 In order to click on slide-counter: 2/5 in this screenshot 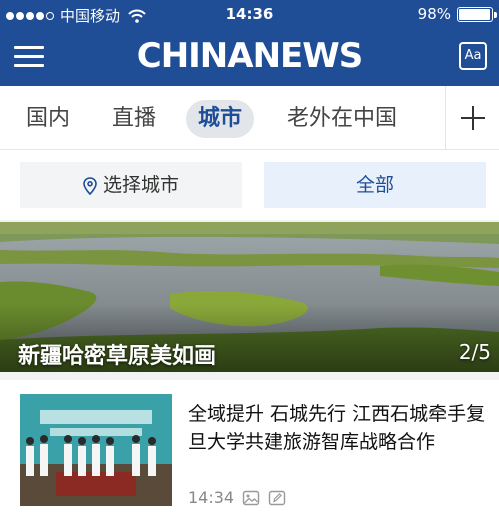, I will do `click(474, 352)`.